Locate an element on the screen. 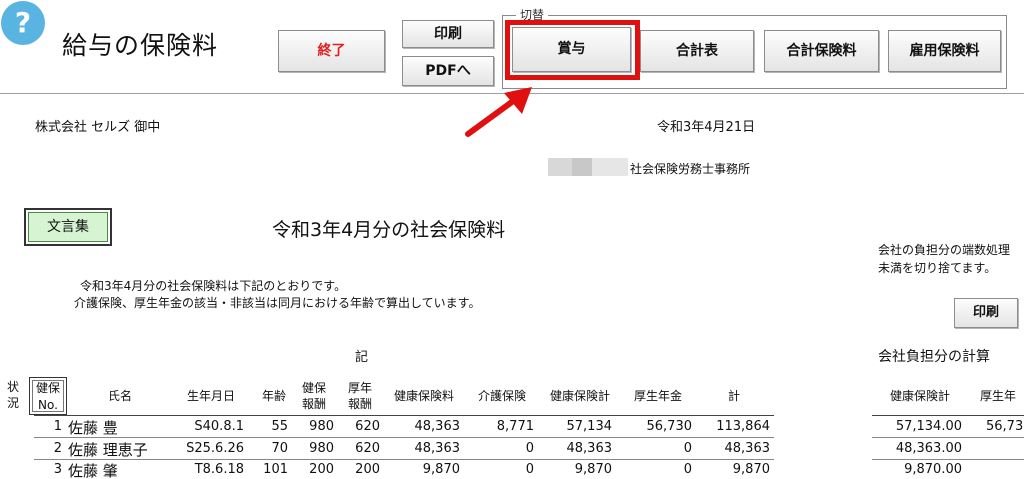 The image size is (1024, 479). header-care: 介護保険 is located at coordinates (501, 396).